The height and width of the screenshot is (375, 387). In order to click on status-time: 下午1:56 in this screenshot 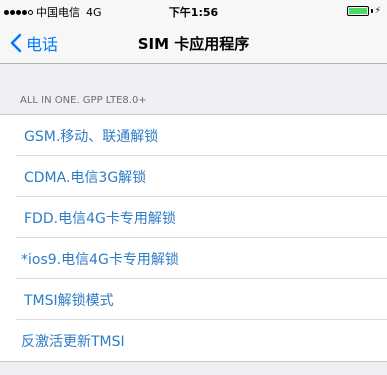, I will do `click(193, 12)`.